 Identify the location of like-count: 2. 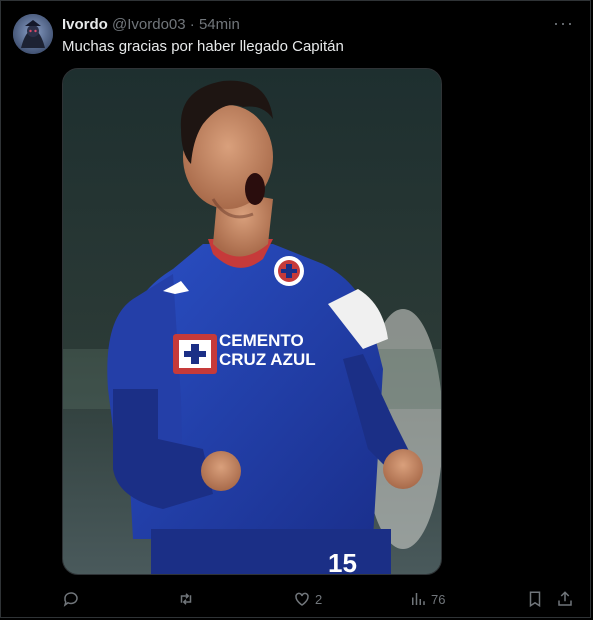
(319, 599).